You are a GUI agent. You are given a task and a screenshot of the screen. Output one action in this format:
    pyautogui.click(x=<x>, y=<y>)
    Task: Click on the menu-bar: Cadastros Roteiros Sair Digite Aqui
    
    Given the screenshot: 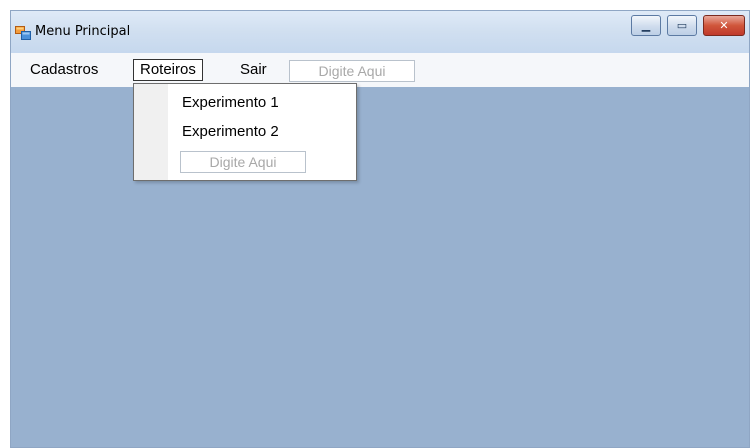 What is the action you would take?
    pyautogui.click(x=380, y=70)
    